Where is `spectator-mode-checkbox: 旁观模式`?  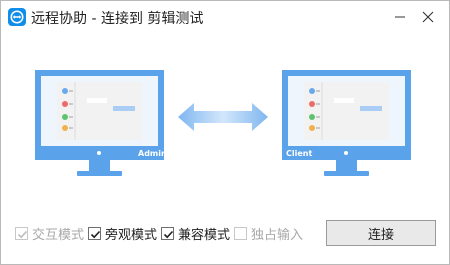
spectator-mode-checkbox: 旁观模式 is located at coordinates (123, 234).